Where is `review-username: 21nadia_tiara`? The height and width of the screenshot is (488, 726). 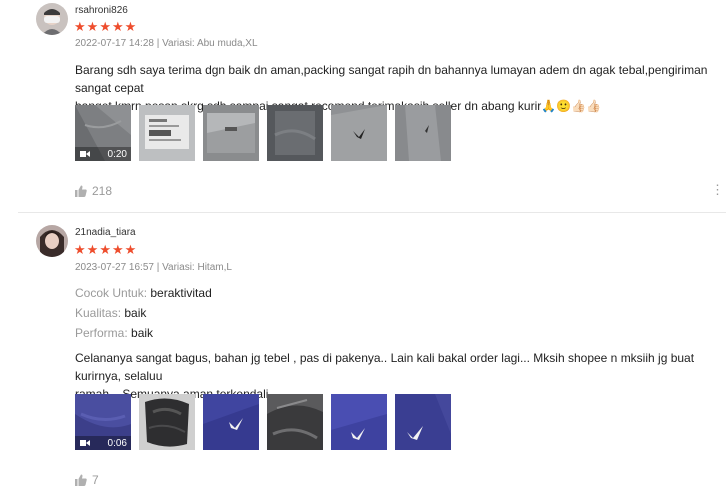 review-username: 21nadia_tiara is located at coordinates (105, 232).